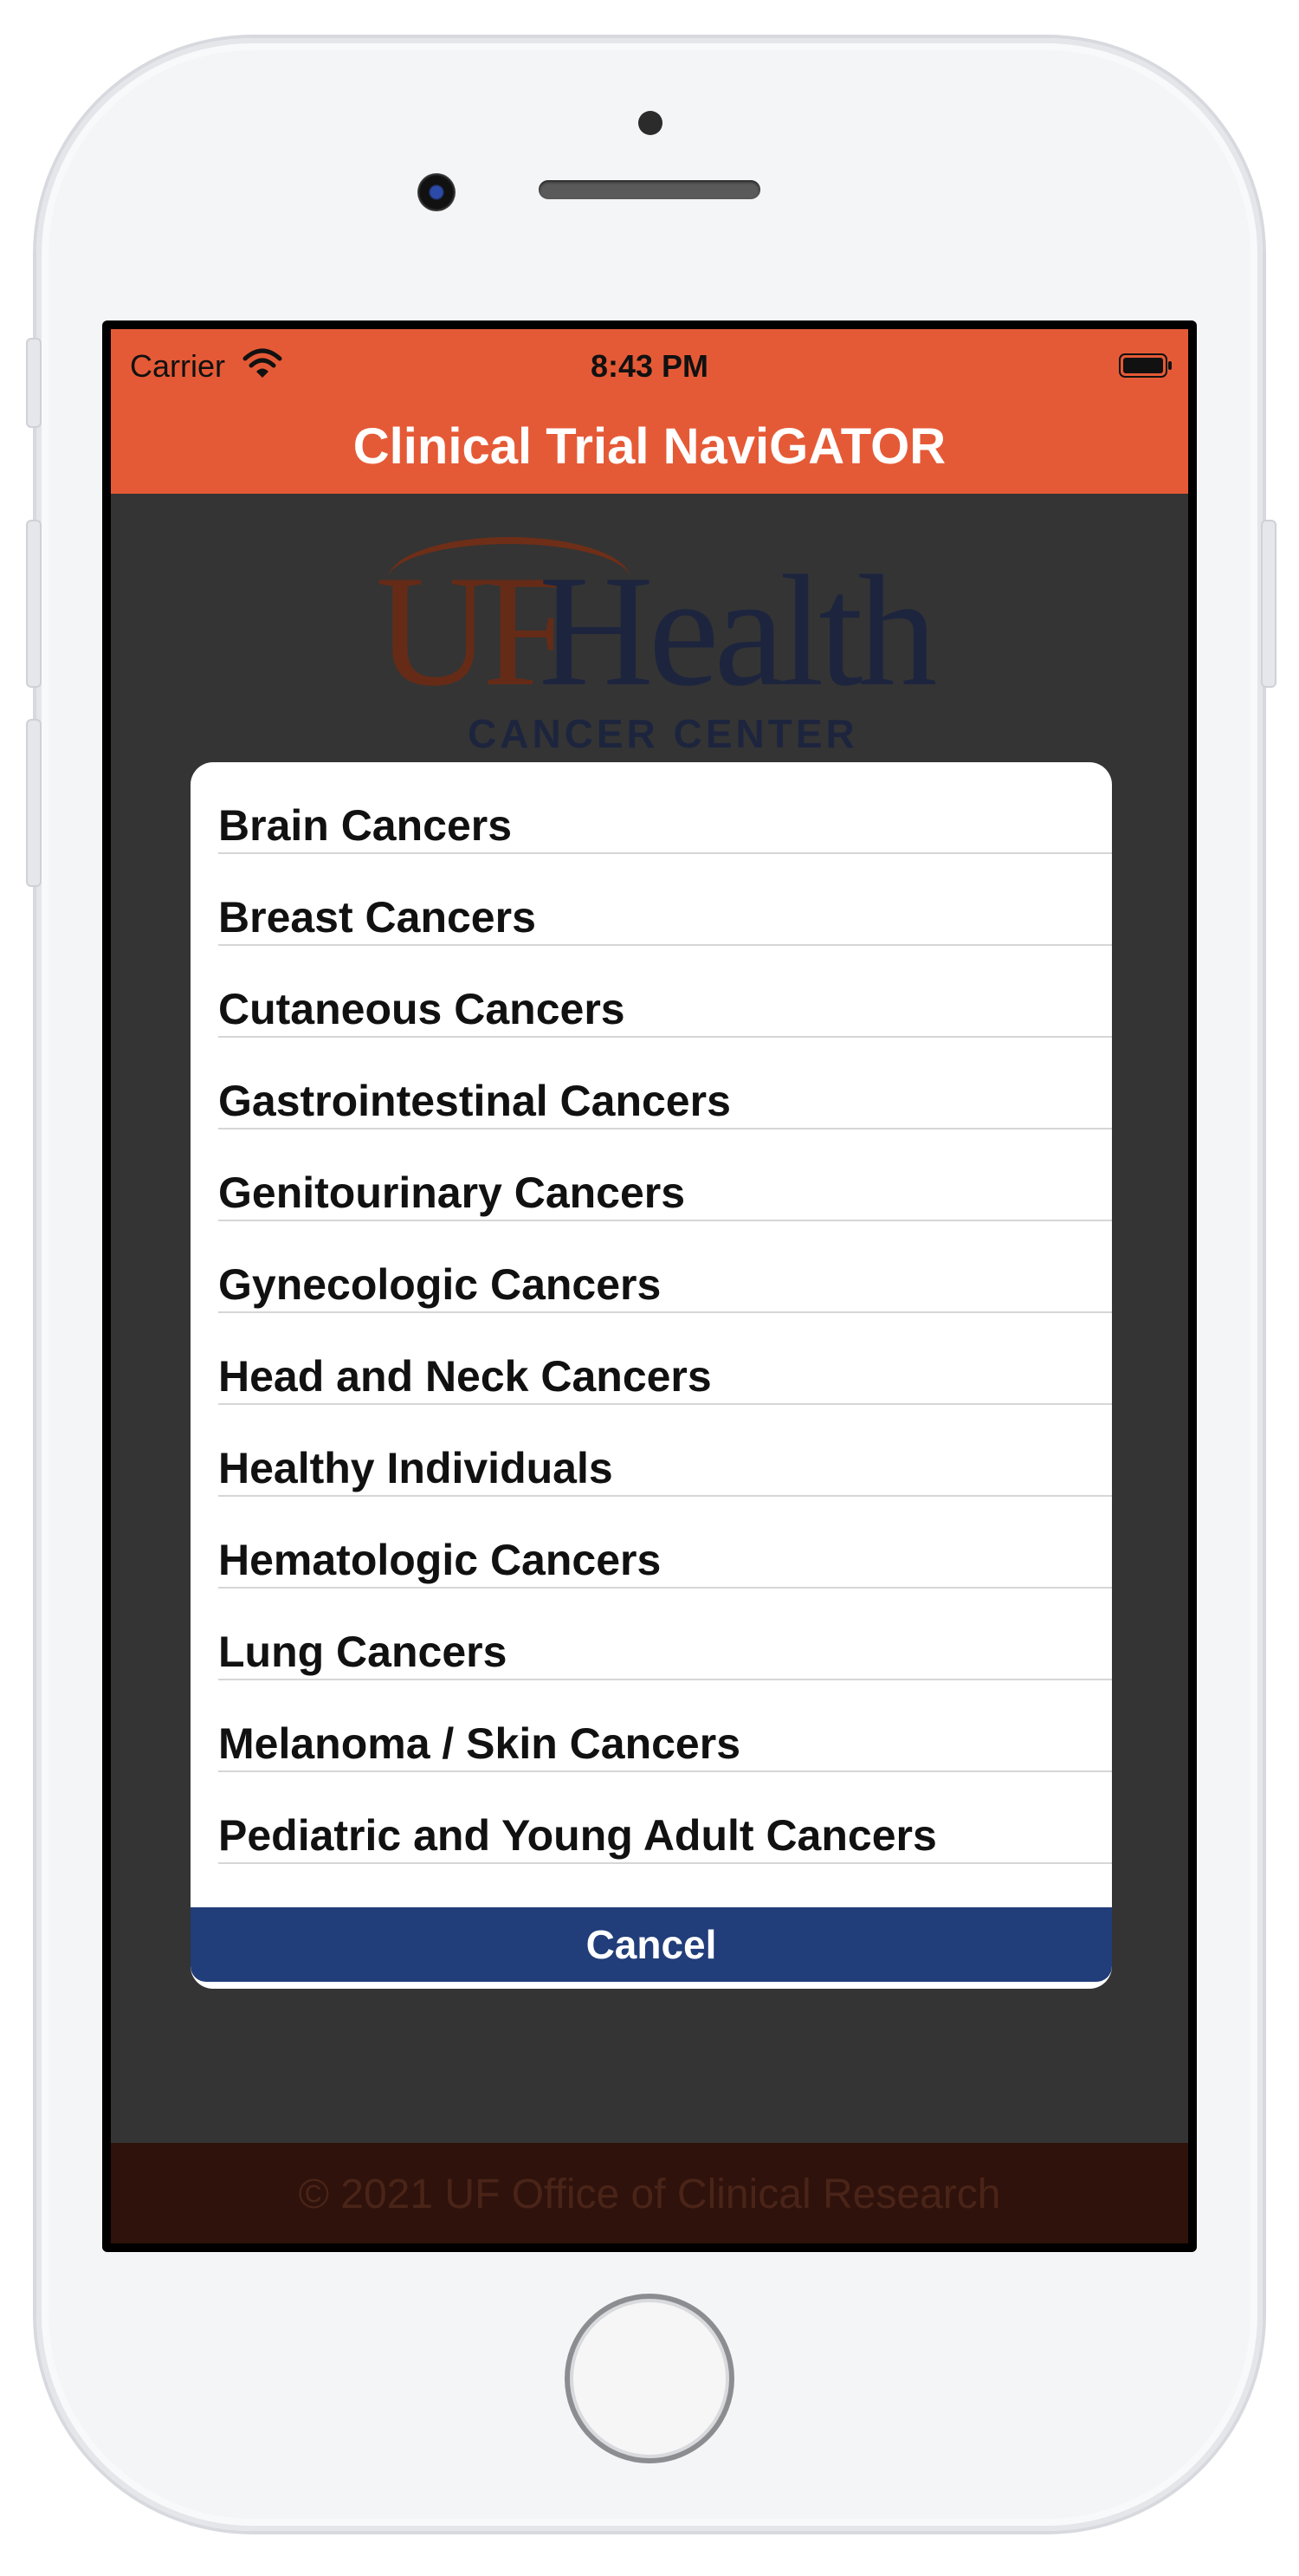 The height and width of the screenshot is (2576, 1299). What do you see at coordinates (651, 1944) in the screenshot?
I see `cancel-button: Cancel` at bounding box center [651, 1944].